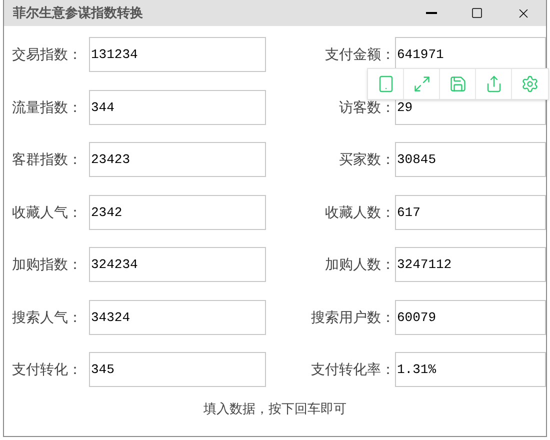  What do you see at coordinates (366, 107) in the screenshot?
I see `field-label: 访客数：` at bounding box center [366, 107].